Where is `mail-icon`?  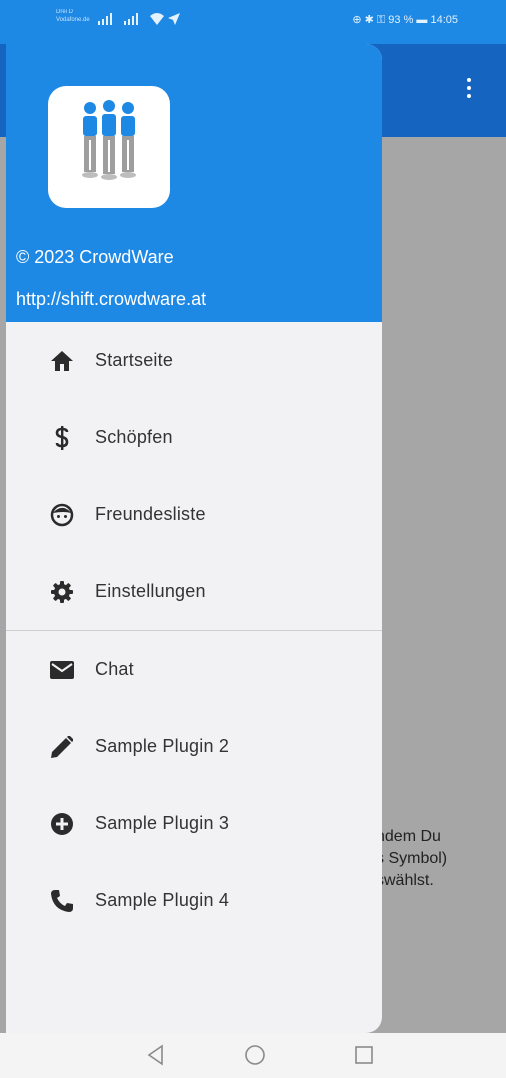 mail-icon is located at coordinates (62, 670).